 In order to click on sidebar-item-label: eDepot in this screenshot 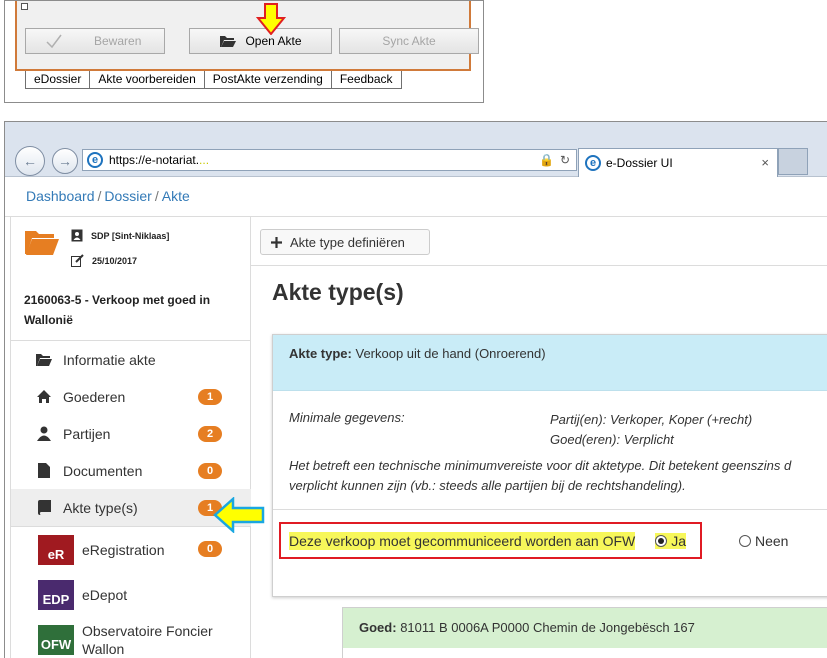, I will do `click(105, 594)`.